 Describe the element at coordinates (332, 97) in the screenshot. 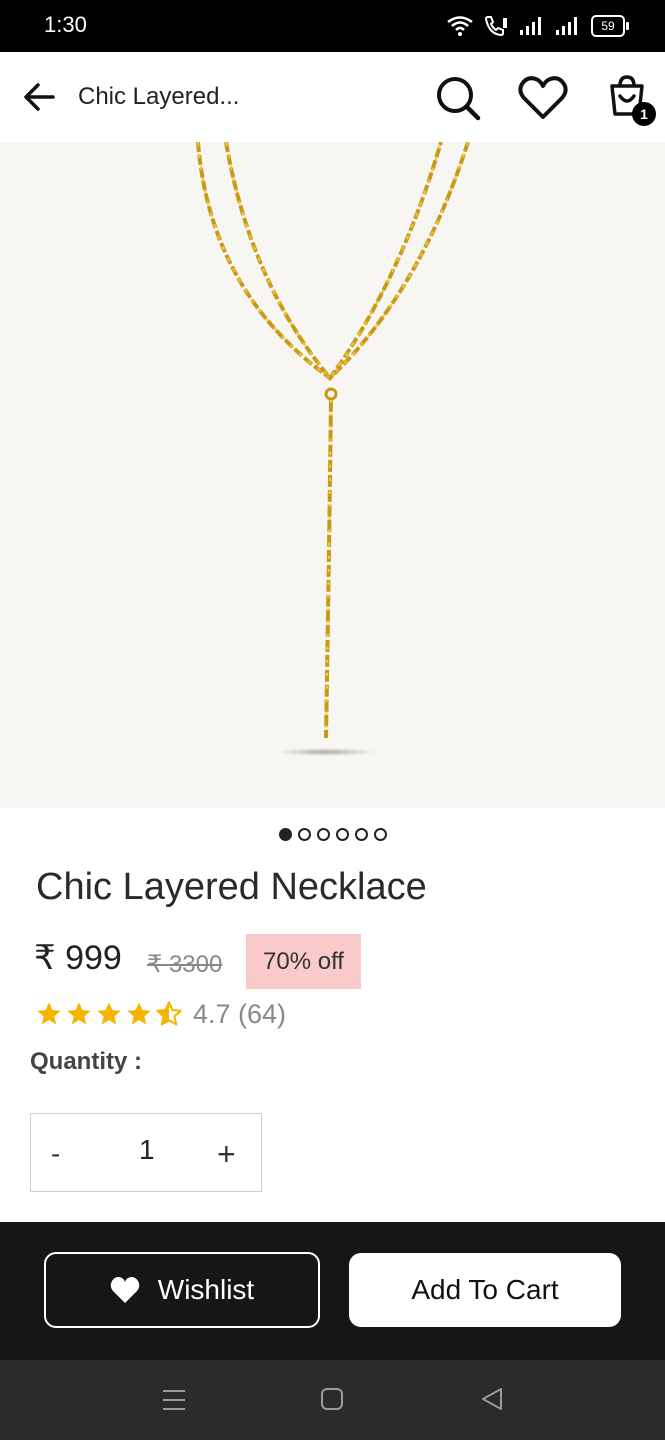

I see `app-header: Chic Layered... 1` at that location.